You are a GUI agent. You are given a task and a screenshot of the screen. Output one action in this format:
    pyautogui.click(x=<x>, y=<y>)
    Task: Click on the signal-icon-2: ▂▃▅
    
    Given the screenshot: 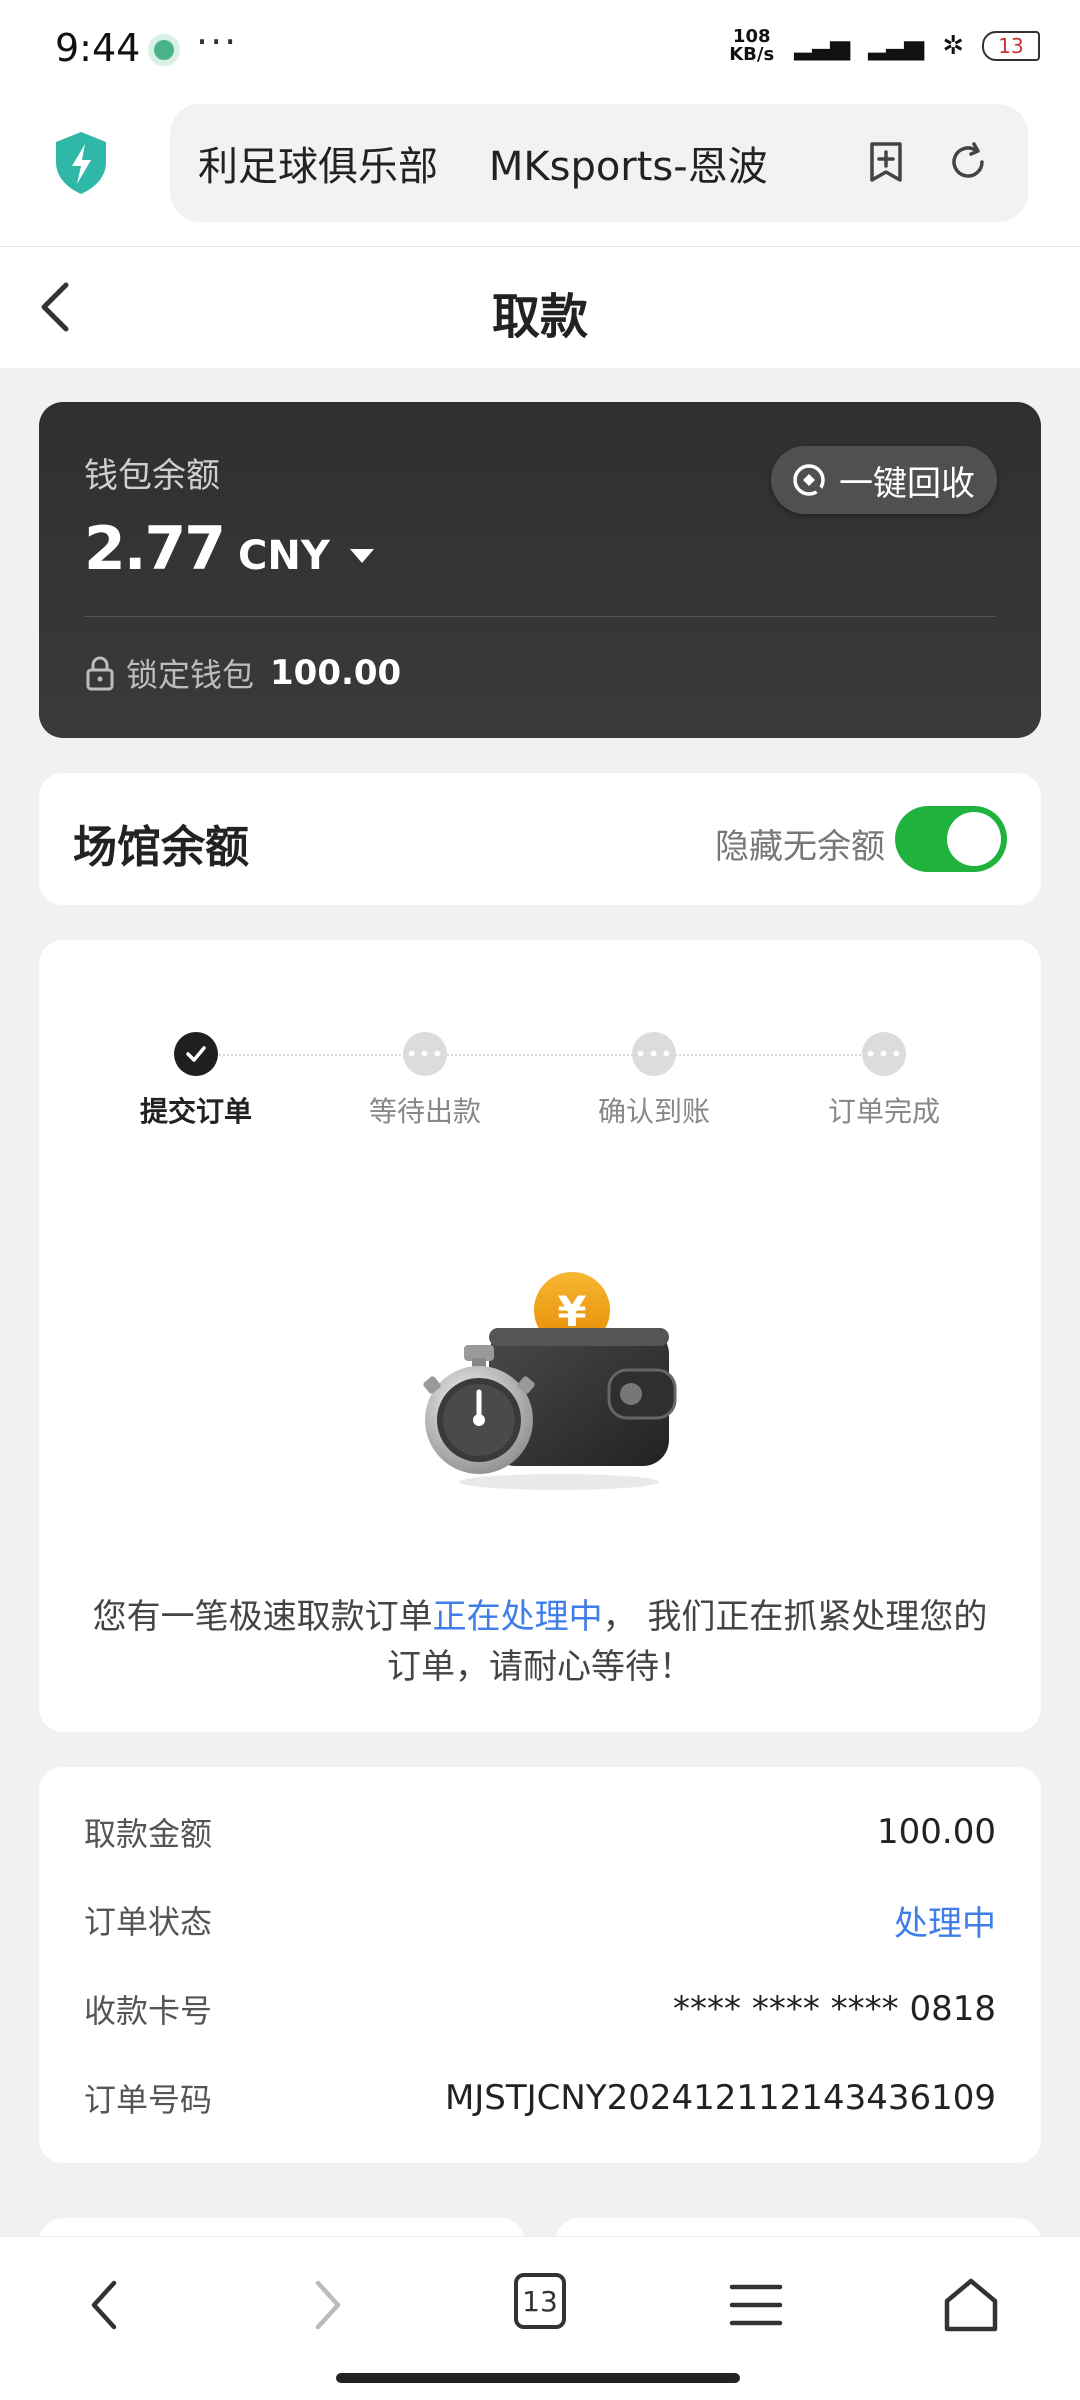 What is the action you would take?
    pyautogui.click(x=896, y=46)
    